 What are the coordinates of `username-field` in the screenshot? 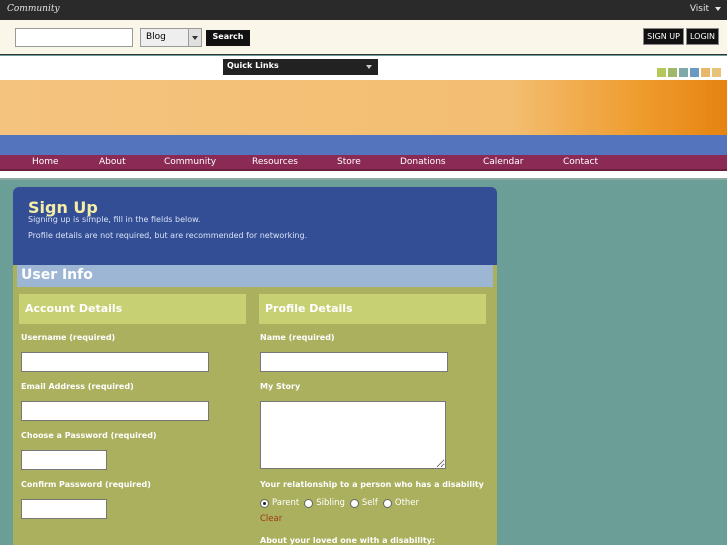 It's located at (115, 362).